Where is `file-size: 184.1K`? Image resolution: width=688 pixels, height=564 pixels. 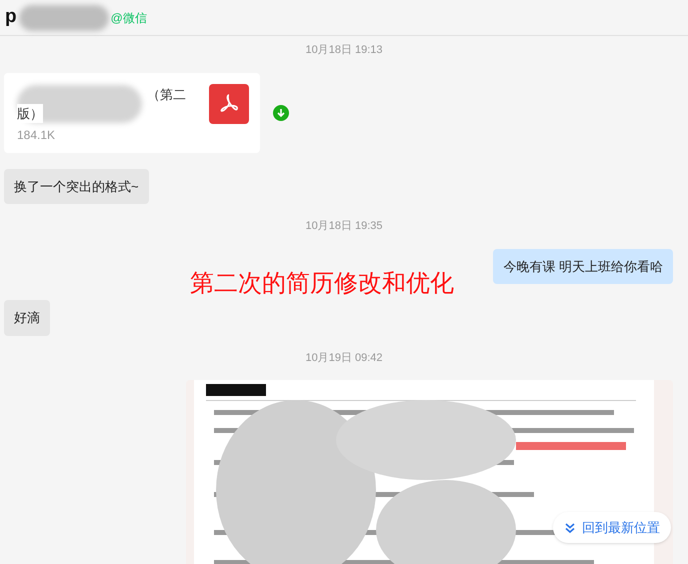 file-size: 184.1K is located at coordinates (36, 135).